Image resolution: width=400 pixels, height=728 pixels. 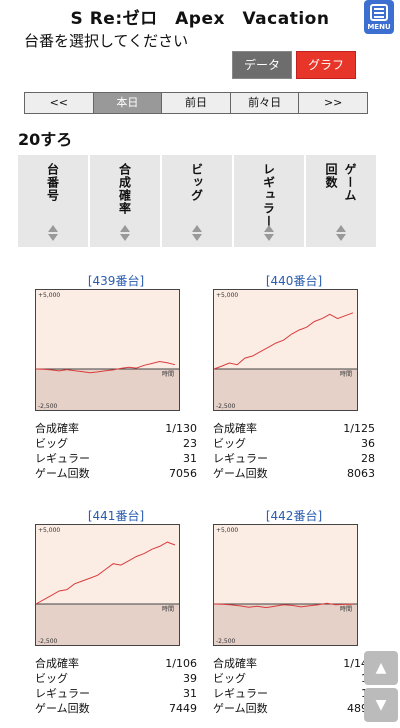 I want to click on machine-stats: 合成確率 1/125 ビッグ 36 レギュラー 28 ゲーム回数 8063, so click(x=294, y=451).